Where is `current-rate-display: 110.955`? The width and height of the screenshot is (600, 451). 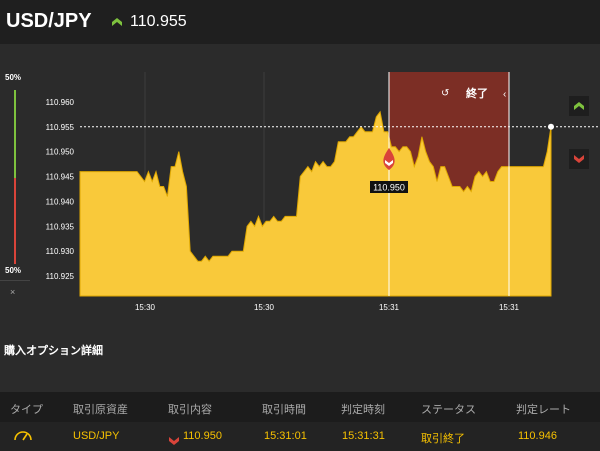 current-rate-display: 110.955 is located at coordinates (149, 22).